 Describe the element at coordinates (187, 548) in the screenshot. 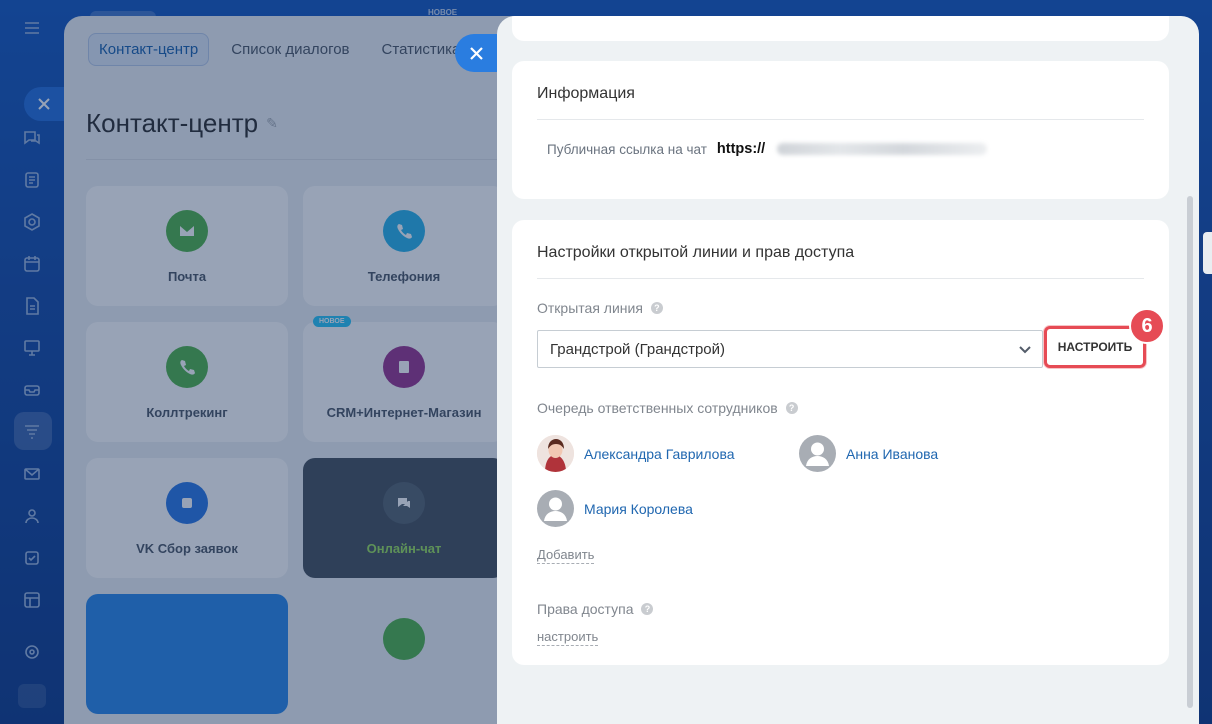

I see `tile-label: VK Сбор заявок` at that location.